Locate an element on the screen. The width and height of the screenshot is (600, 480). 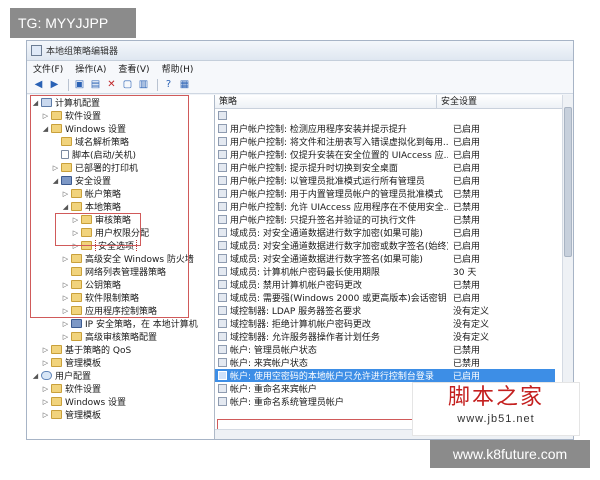
tree-item: ▷ 应用程序控制策略 is located at coordinates (120, 310).